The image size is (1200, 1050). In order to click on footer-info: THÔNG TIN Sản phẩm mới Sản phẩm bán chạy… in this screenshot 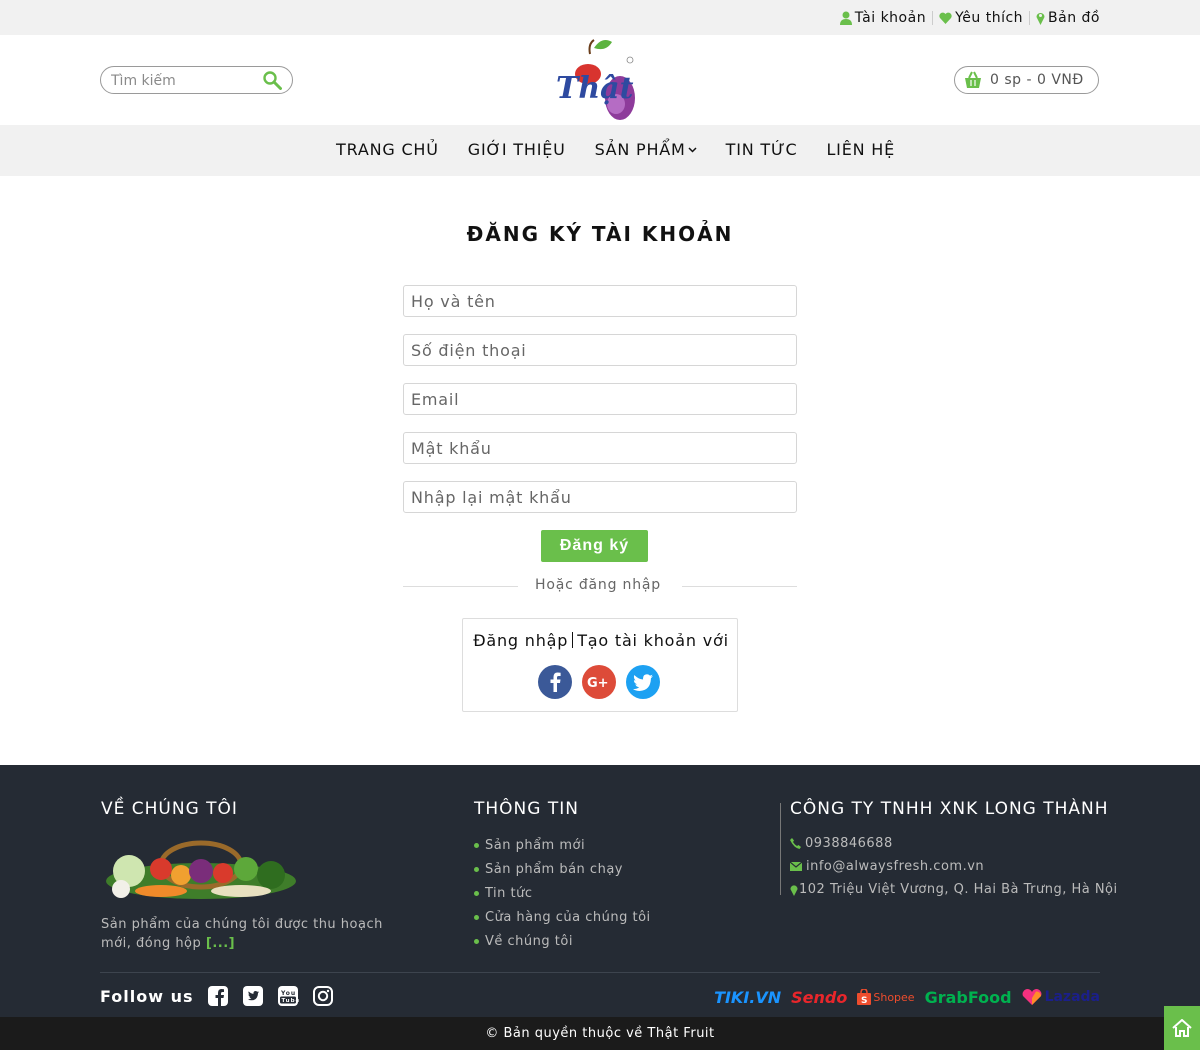, I will do `click(562, 876)`.